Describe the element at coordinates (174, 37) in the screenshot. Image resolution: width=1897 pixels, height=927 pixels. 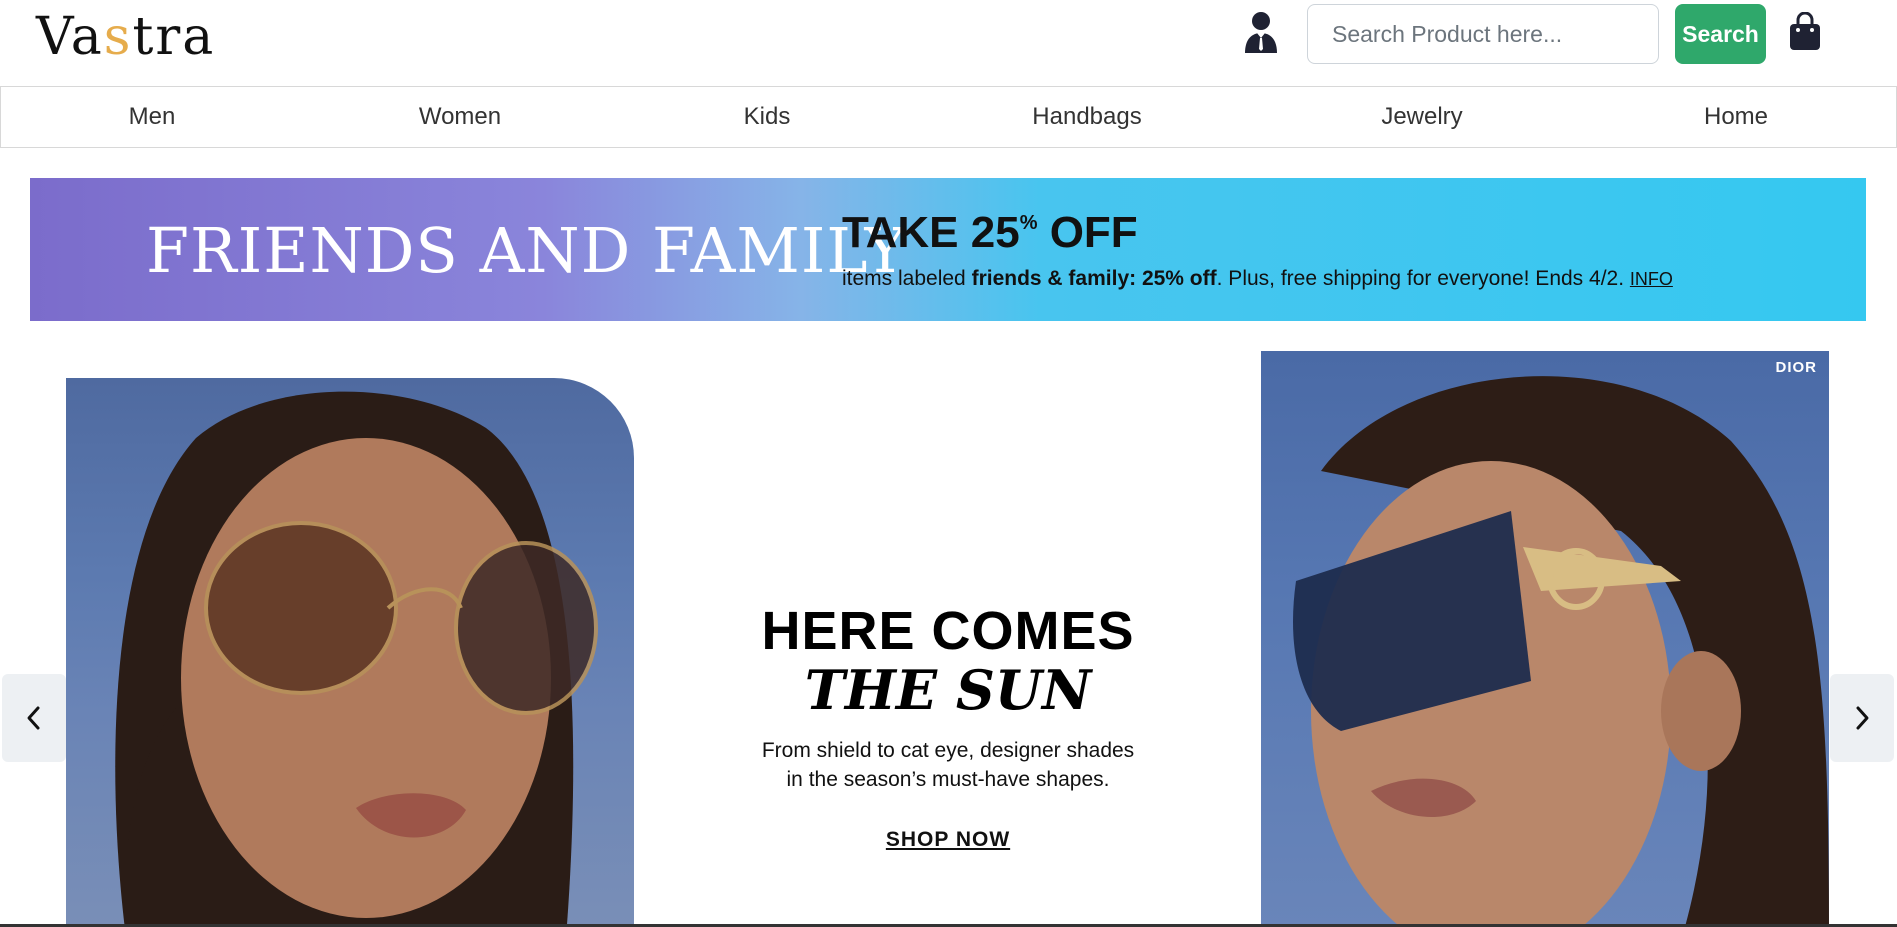
I see `logo-text-end: tra` at that location.